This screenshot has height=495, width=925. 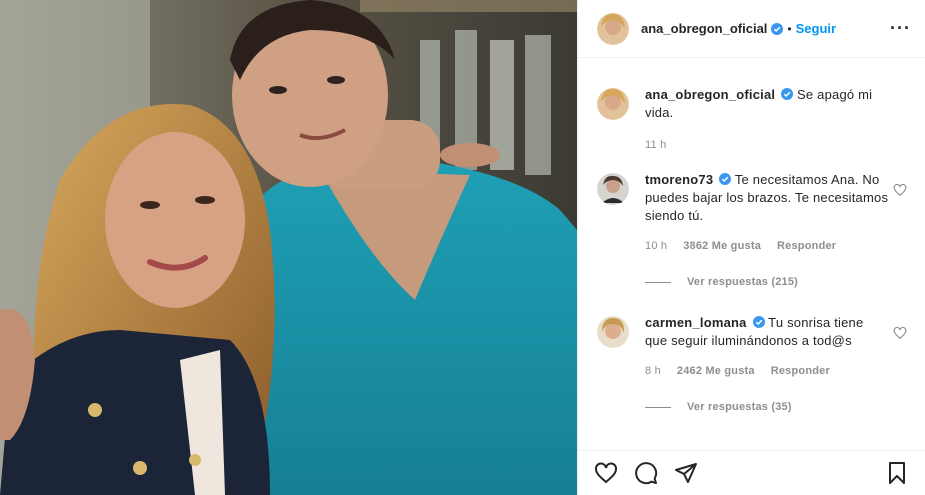 I want to click on comment-username: tmoreno73, so click(x=679, y=179).